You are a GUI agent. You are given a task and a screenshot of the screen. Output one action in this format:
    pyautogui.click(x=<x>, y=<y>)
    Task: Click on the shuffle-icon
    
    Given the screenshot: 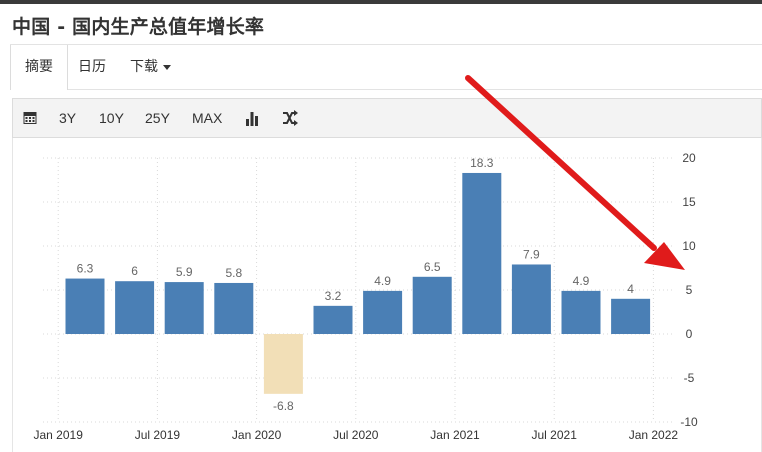 What is the action you would take?
    pyautogui.click(x=290, y=118)
    